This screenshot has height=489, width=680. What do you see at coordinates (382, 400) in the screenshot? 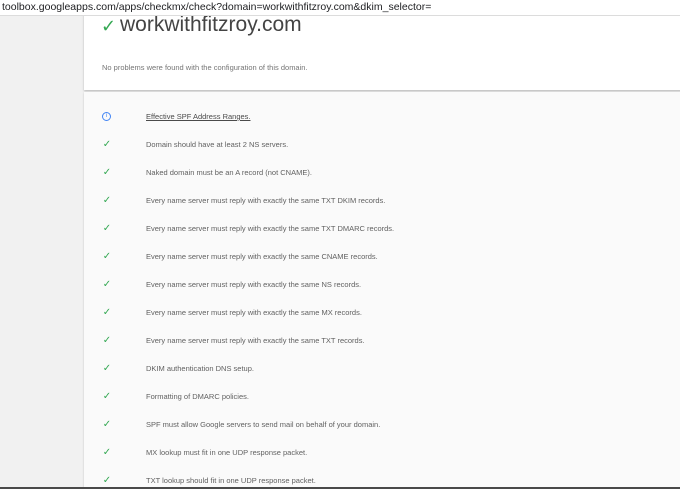
I see `list-item: ✓ Formatting of DMARC policies.` at bounding box center [382, 400].